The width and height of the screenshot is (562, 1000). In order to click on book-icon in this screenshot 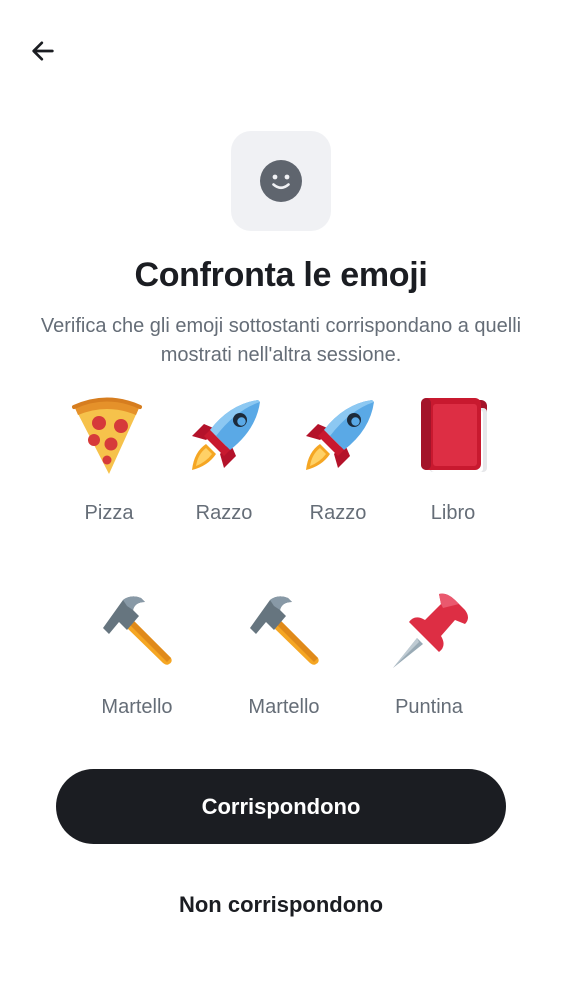, I will do `click(454, 435)`.